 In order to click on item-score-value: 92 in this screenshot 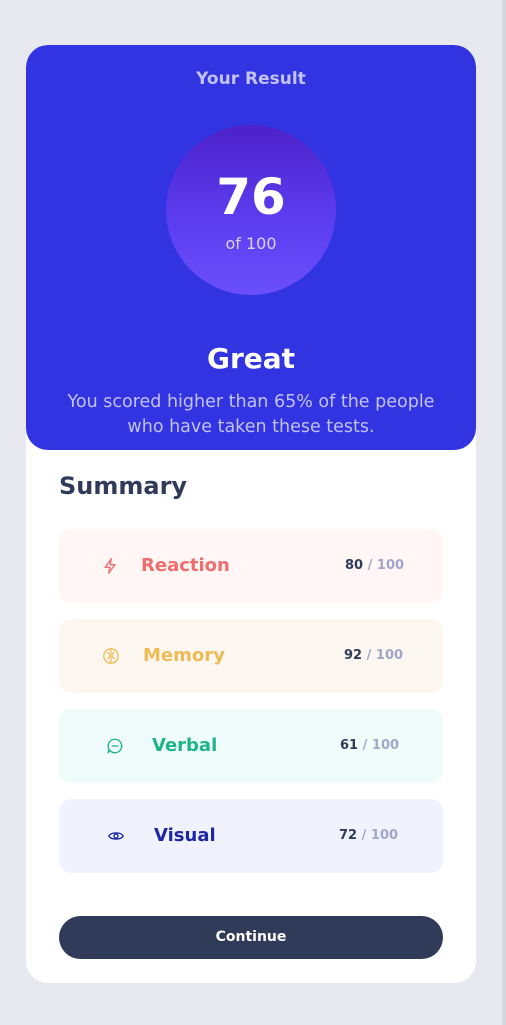, I will do `click(353, 655)`.